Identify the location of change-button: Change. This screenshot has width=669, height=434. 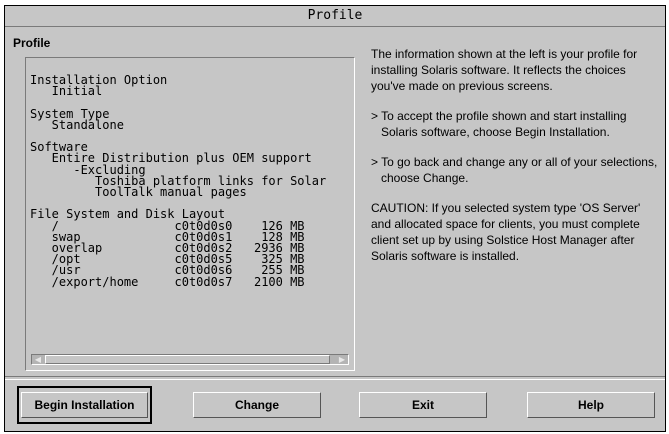
(257, 405).